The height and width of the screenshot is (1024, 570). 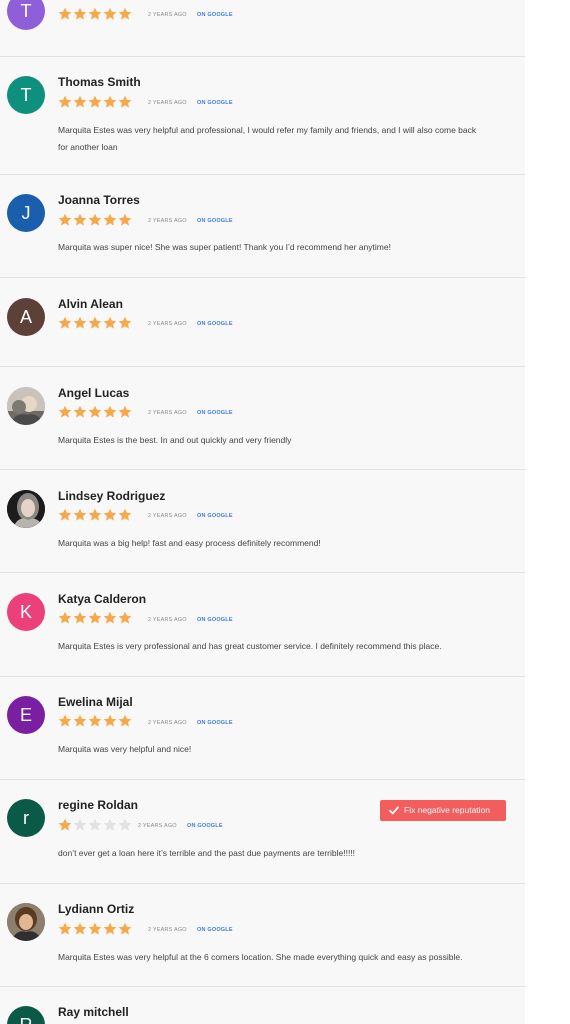 I want to click on reviewer-name: Lindsey Rodriguez, so click(x=112, y=496).